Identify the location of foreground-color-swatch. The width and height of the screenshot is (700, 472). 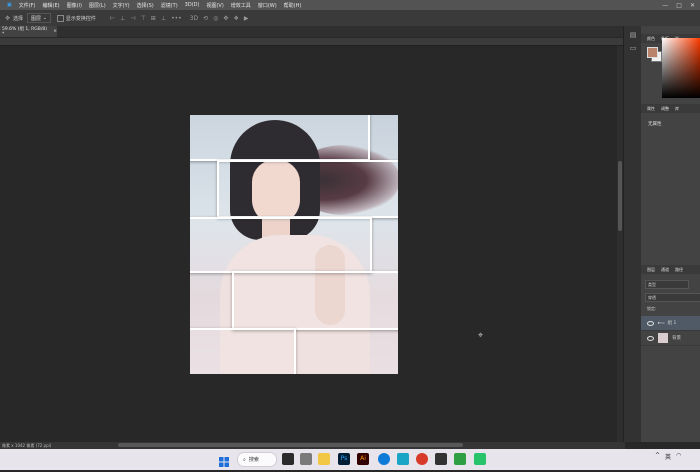
(652, 52).